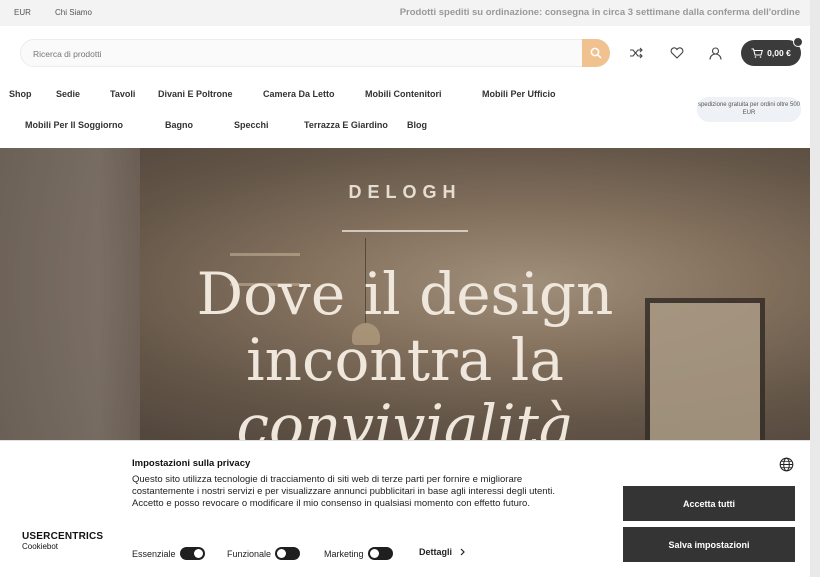 This screenshot has height=577, width=820. What do you see at coordinates (677, 53) in the screenshot?
I see `heart-icon` at bounding box center [677, 53].